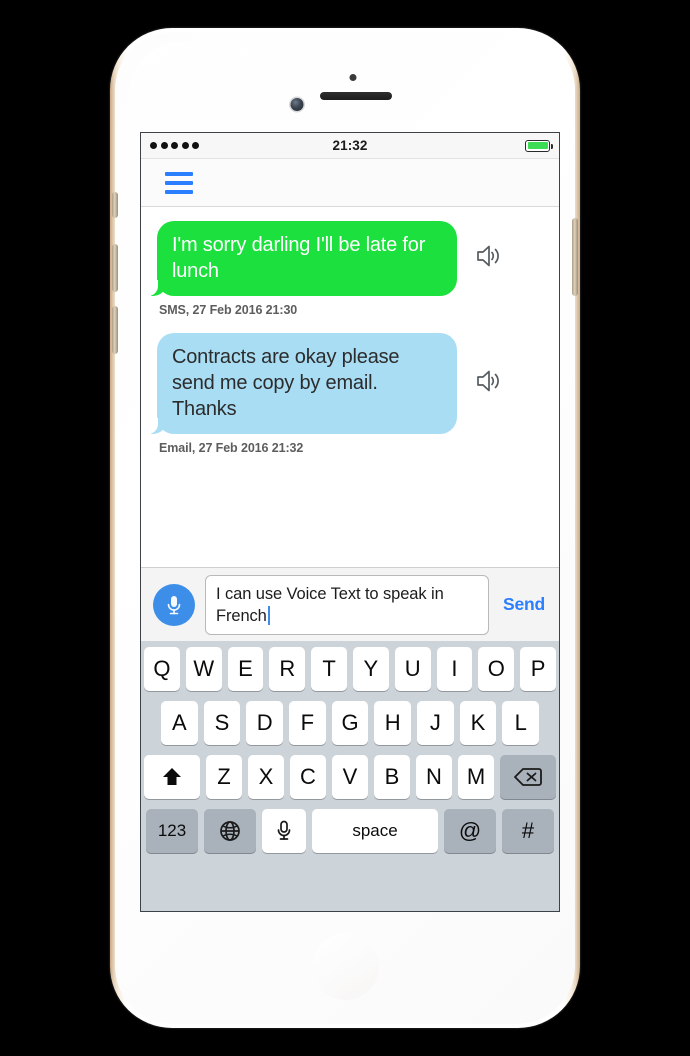 Image resolution: width=690 pixels, height=1056 pixels. What do you see at coordinates (222, 723) in the screenshot?
I see `key-s: S` at bounding box center [222, 723].